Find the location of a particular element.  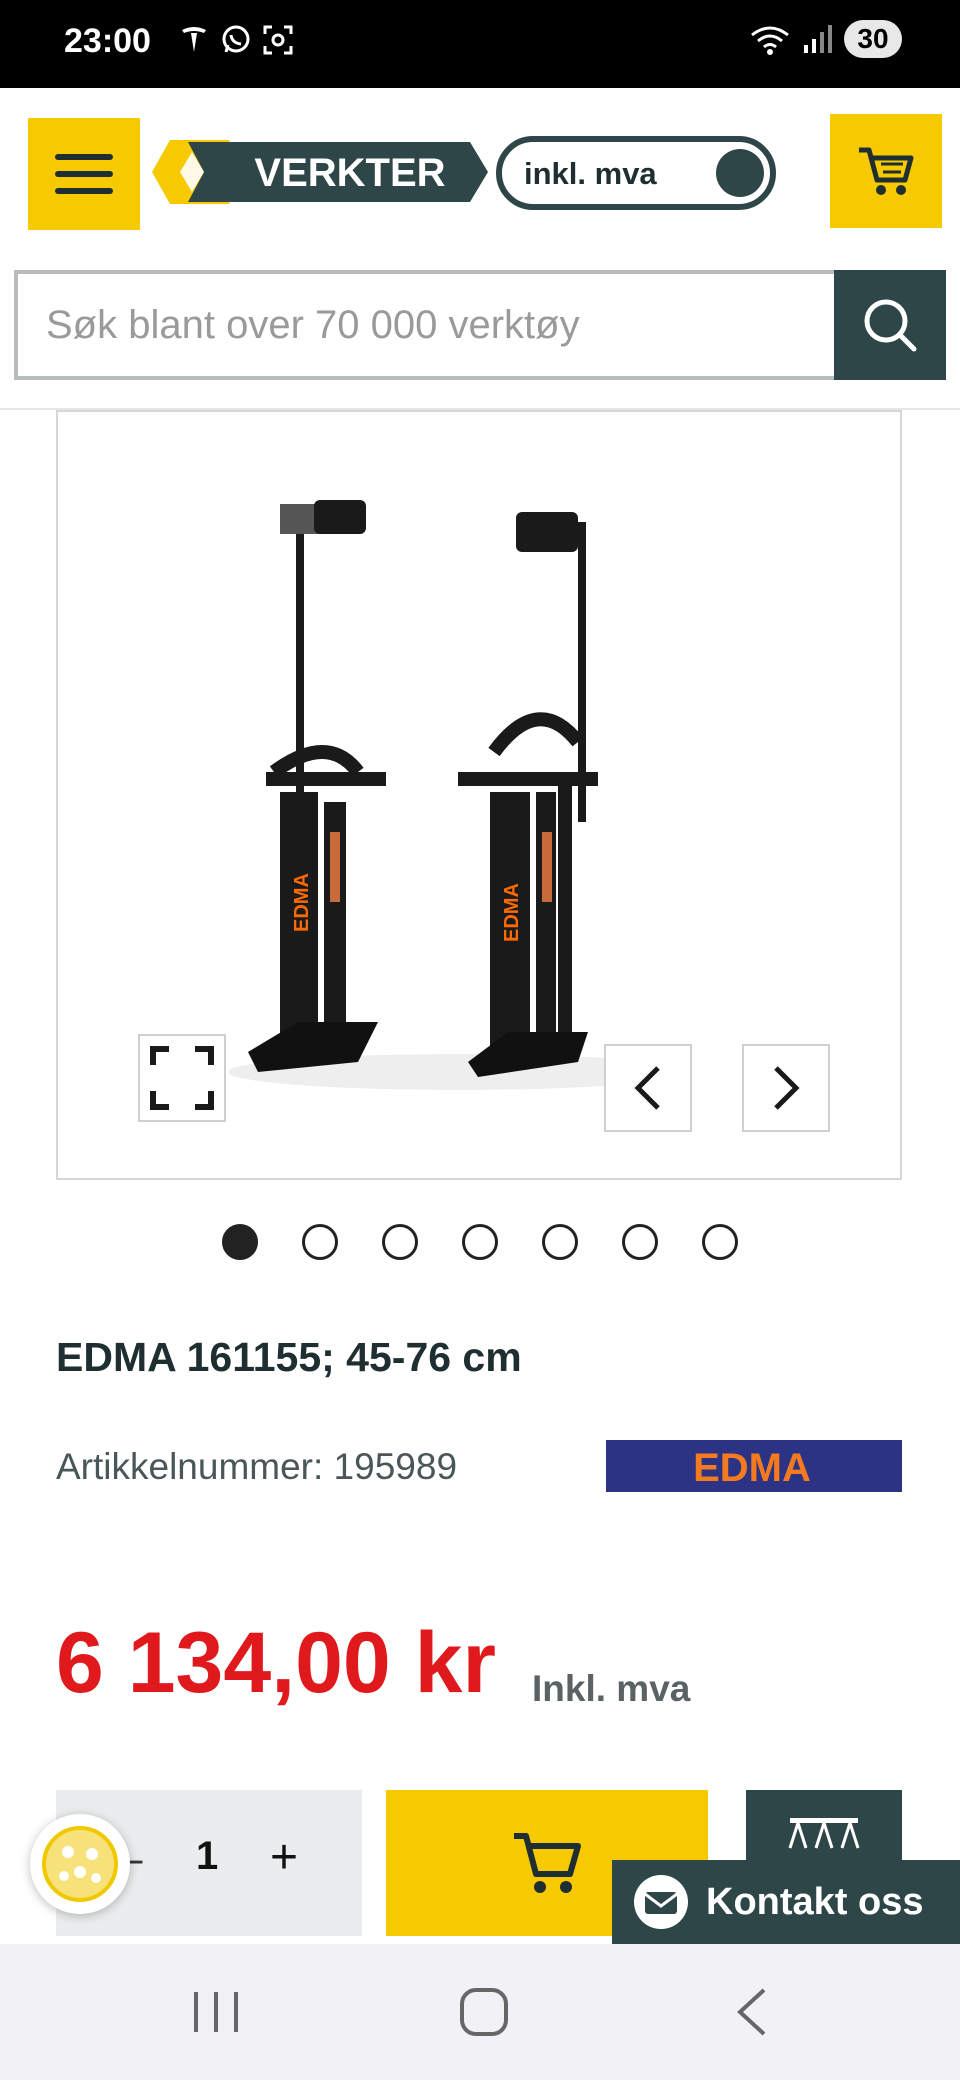

product-title: EDMA 161155; 45-76 cm is located at coordinates (289, 1357).